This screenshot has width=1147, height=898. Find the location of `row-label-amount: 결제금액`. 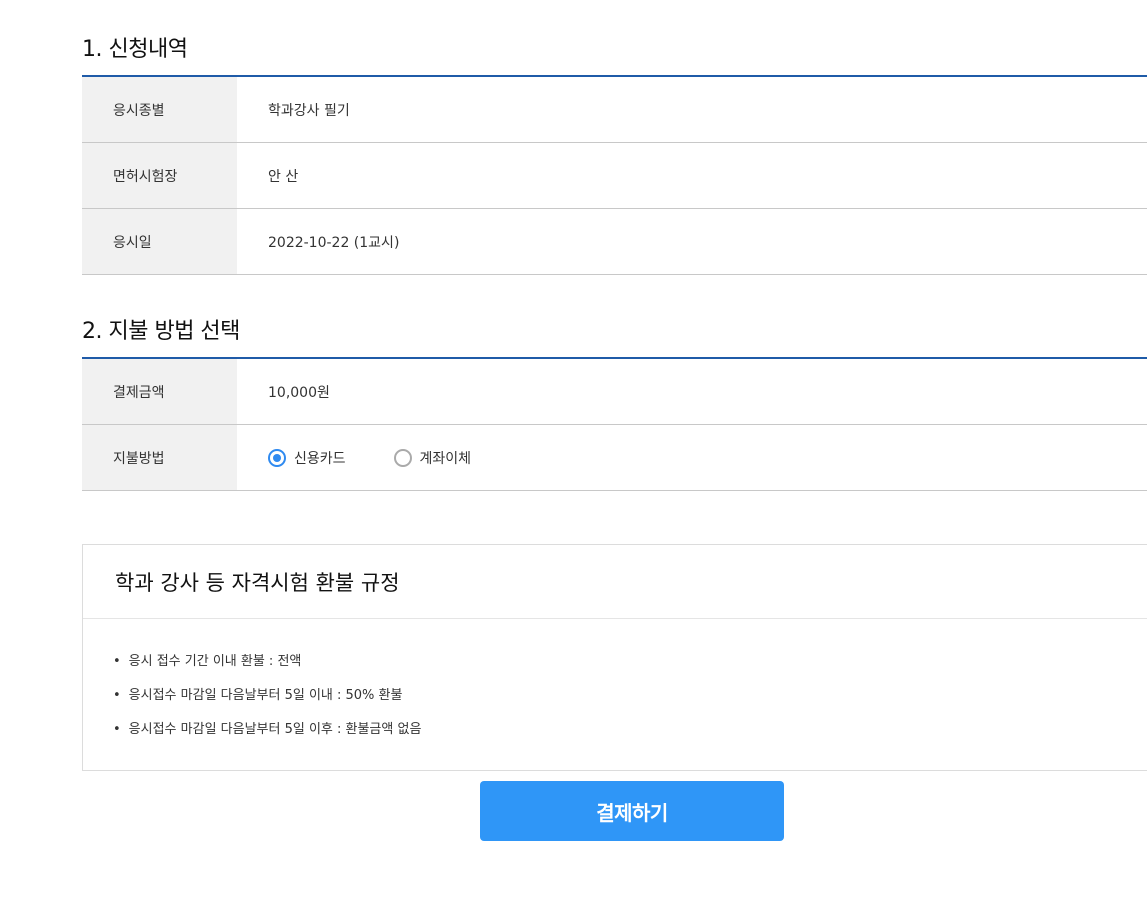

row-label-amount: 결제금액 is located at coordinates (159, 391).